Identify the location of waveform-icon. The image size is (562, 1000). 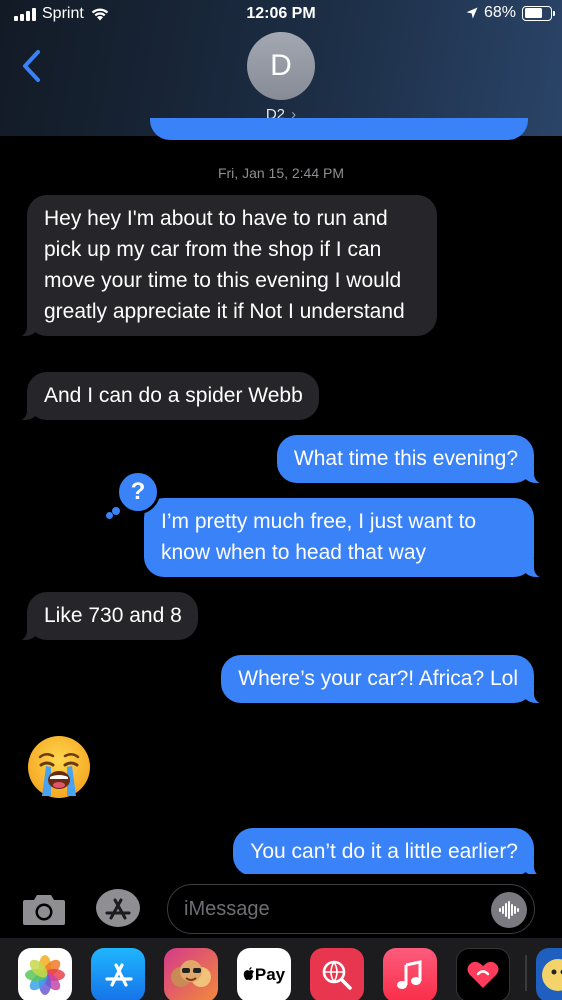
(509, 910).